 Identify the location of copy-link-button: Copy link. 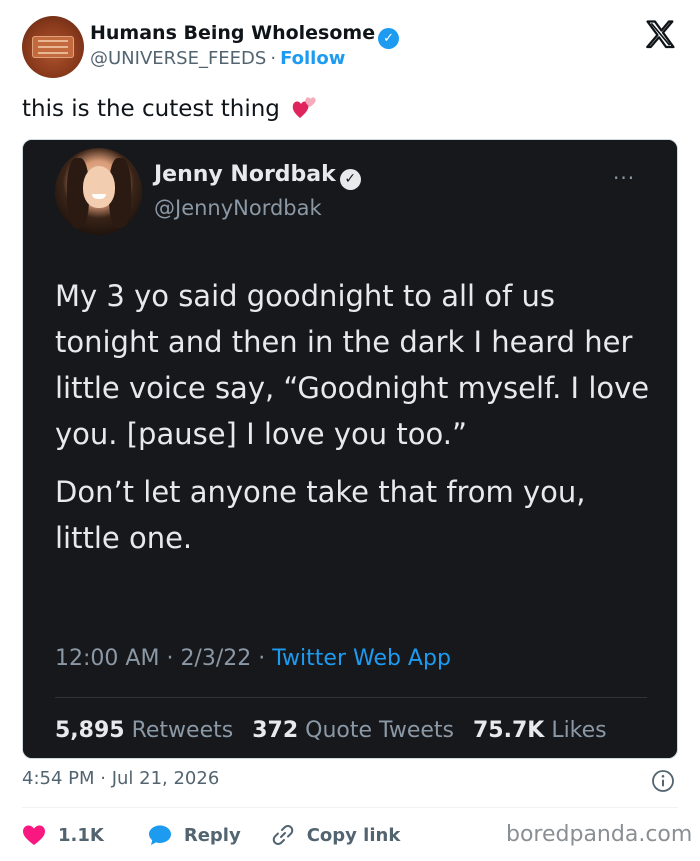
(336, 835).